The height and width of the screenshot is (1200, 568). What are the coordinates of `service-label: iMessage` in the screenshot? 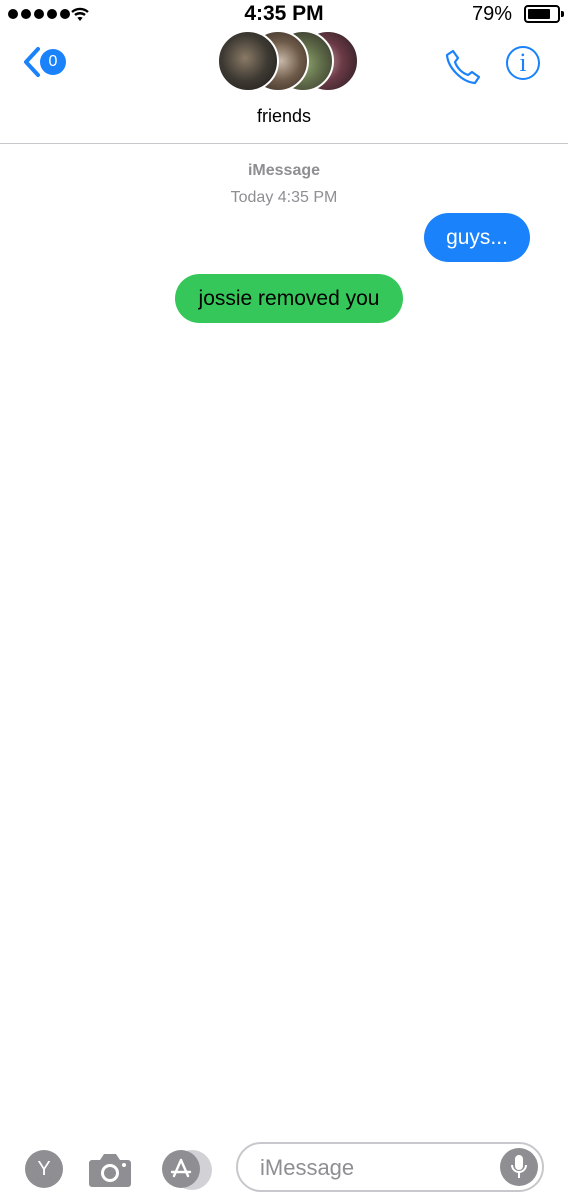 It's located at (284, 170).